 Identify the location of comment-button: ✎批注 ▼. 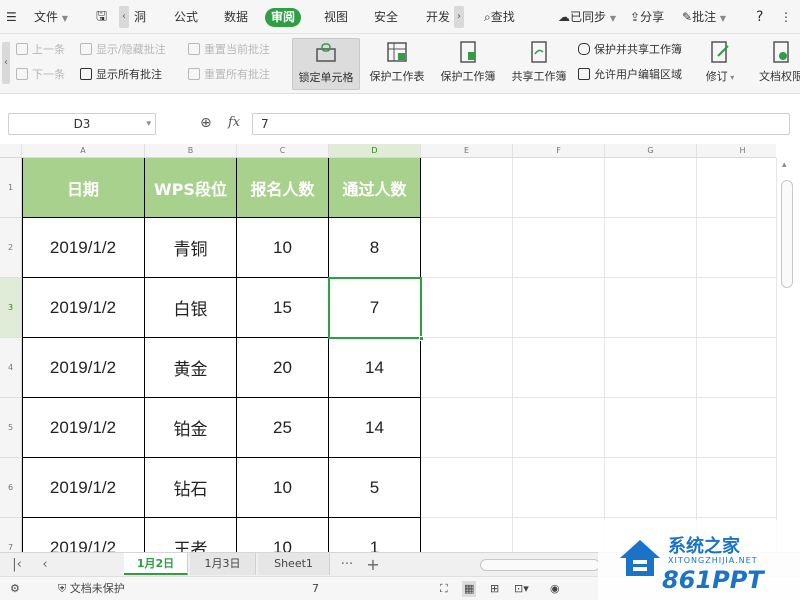
(704, 17).